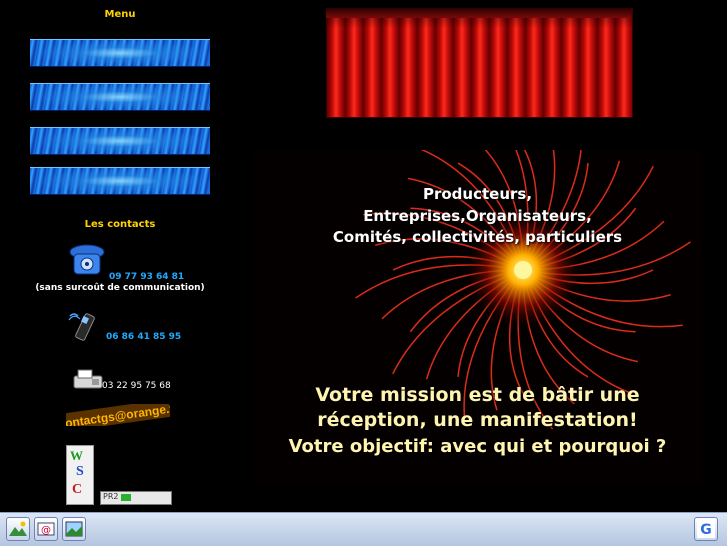 Image resolution: width=727 pixels, height=546 pixels. I want to click on landline-number: 09 77 93 64 81, so click(147, 277).